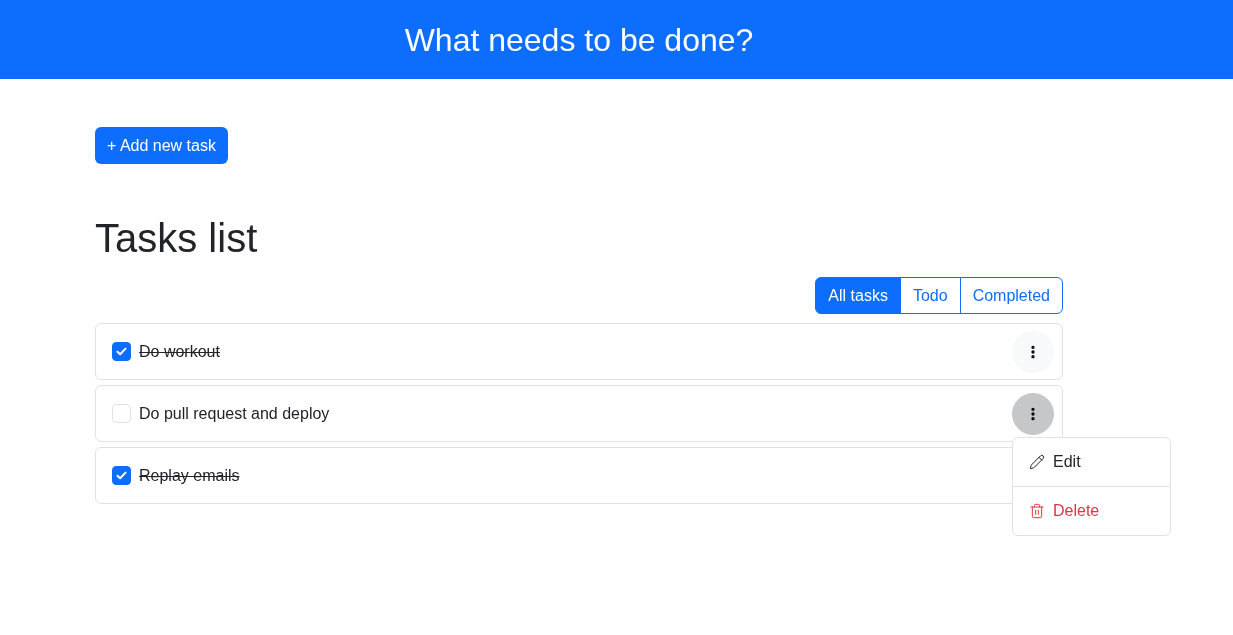  Describe the element at coordinates (1037, 461) in the screenshot. I see `pencil-icon` at that location.